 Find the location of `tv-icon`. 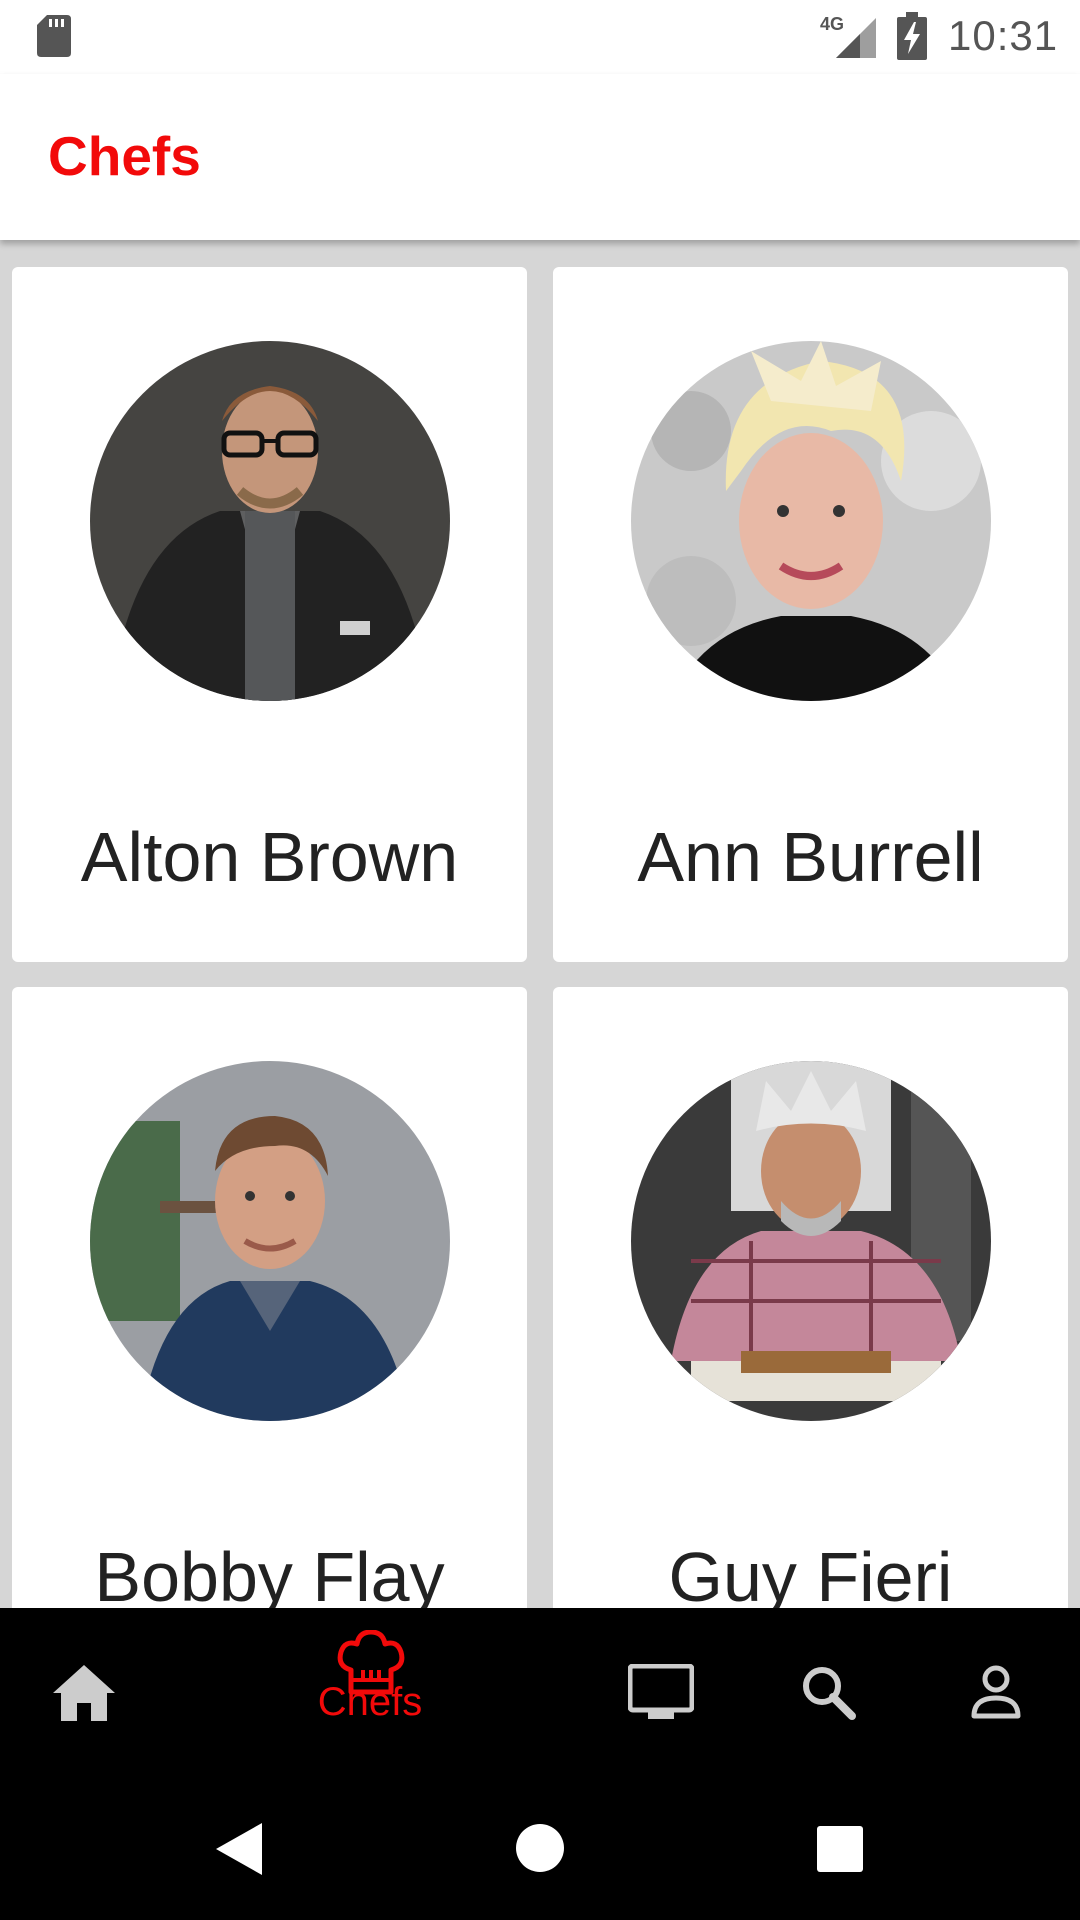

tv-icon is located at coordinates (661, 1691).